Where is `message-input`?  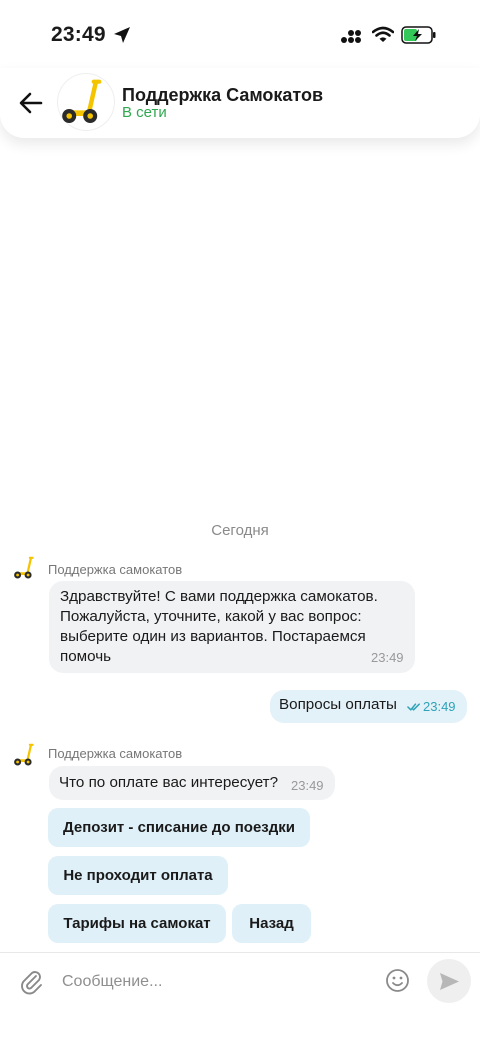 message-input is located at coordinates (217, 982).